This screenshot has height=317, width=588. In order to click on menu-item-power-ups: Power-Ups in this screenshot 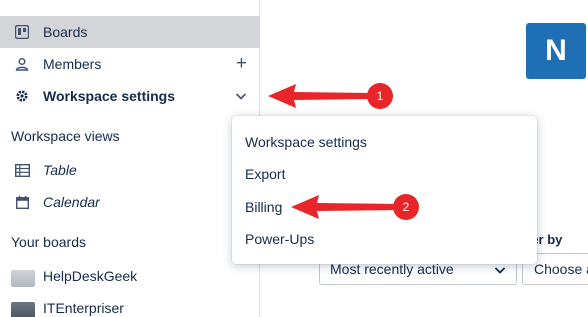, I will do `click(279, 239)`.